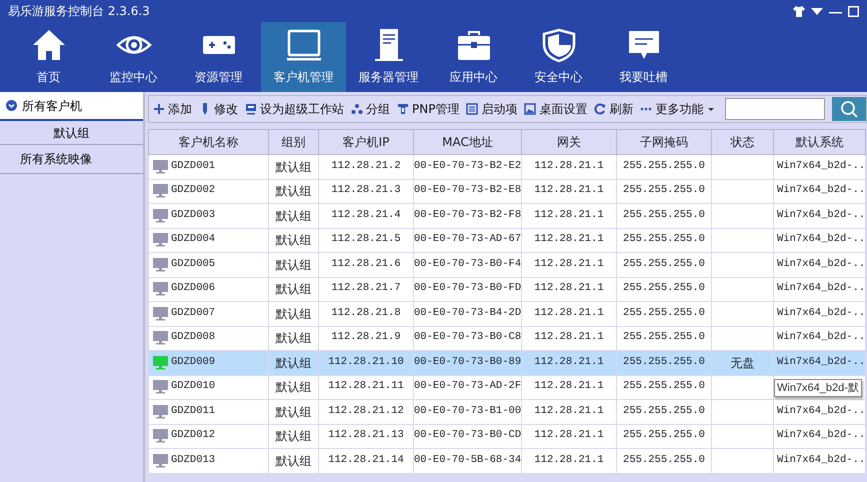  What do you see at coordinates (11, 105) in the screenshot?
I see `collapse-icon` at bounding box center [11, 105].